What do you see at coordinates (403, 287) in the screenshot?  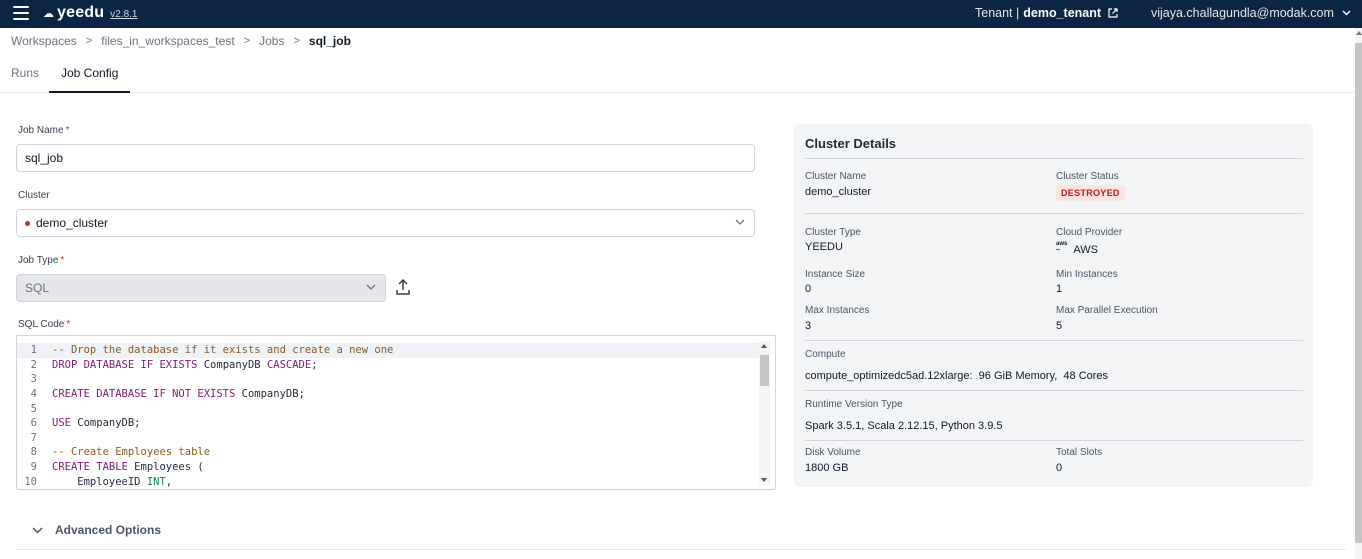 I see `upload-icon` at bounding box center [403, 287].